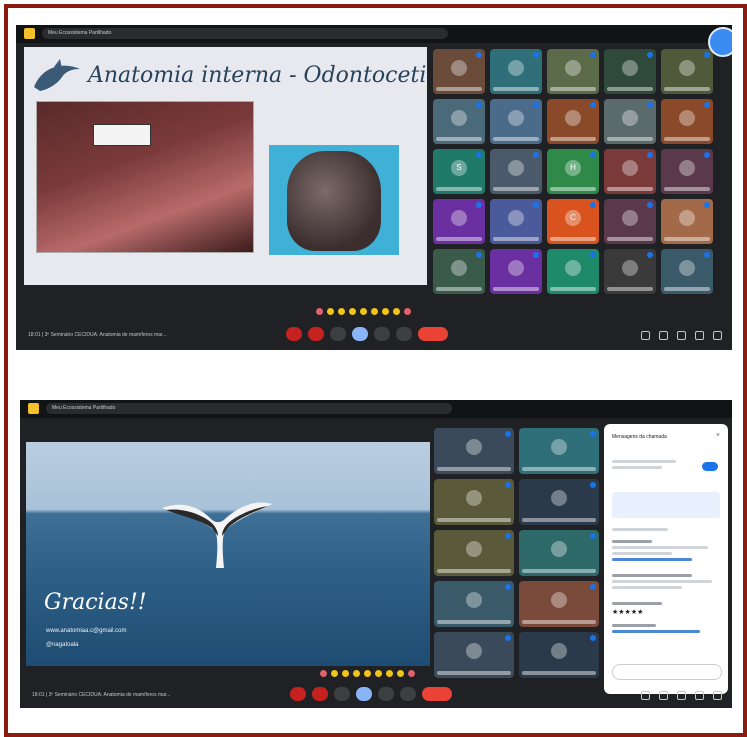 This screenshot has height=737, width=747. Describe the element at coordinates (334, 200) in the screenshot. I see `lung-photo` at that location.